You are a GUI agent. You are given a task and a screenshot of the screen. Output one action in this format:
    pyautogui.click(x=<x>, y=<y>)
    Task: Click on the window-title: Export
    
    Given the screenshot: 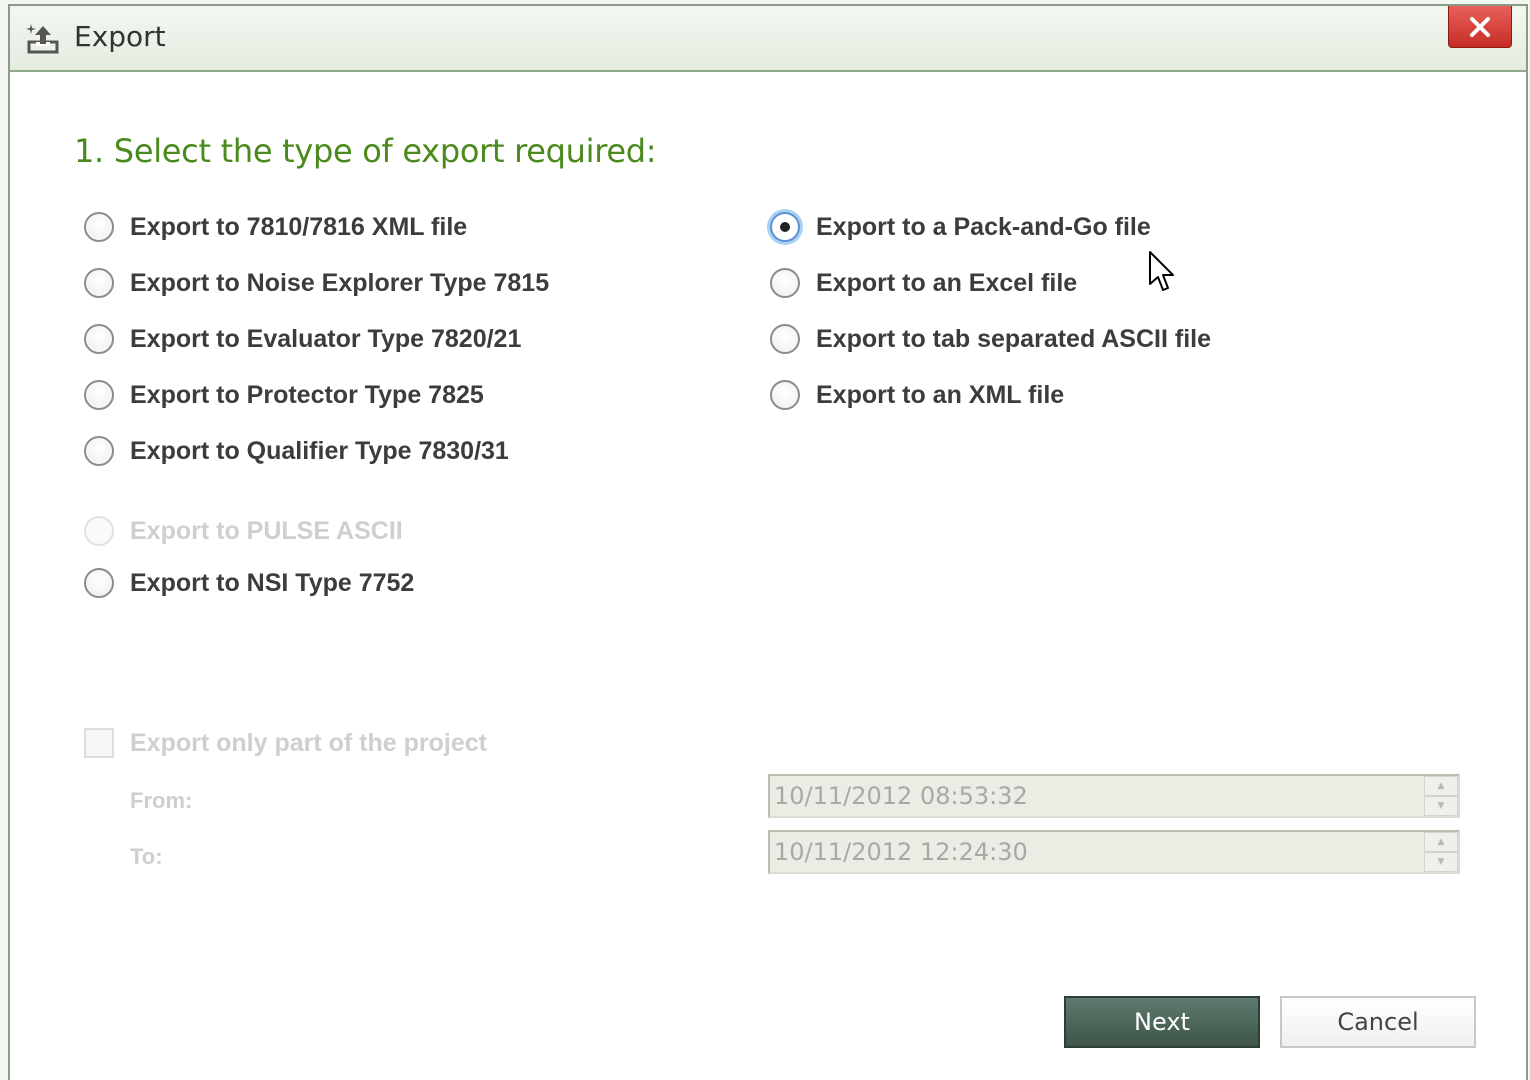 What is the action you would take?
    pyautogui.click(x=120, y=36)
    